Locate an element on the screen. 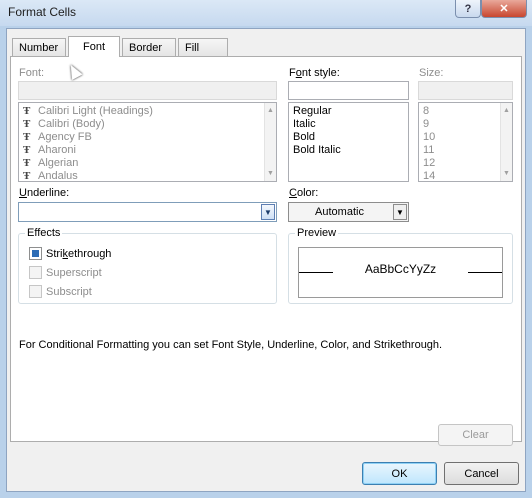 The image size is (532, 498). preview-sample: AaBbCcYyZz is located at coordinates (400, 269).